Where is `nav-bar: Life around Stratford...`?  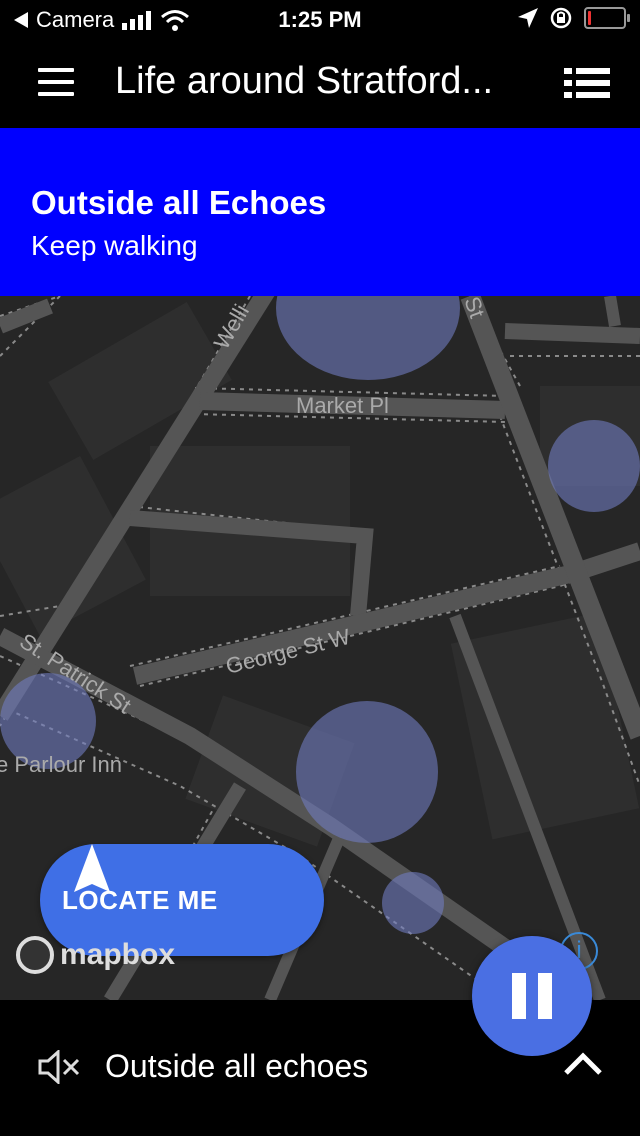
nav-bar: Life around Stratford... is located at coordinates (320, 84).